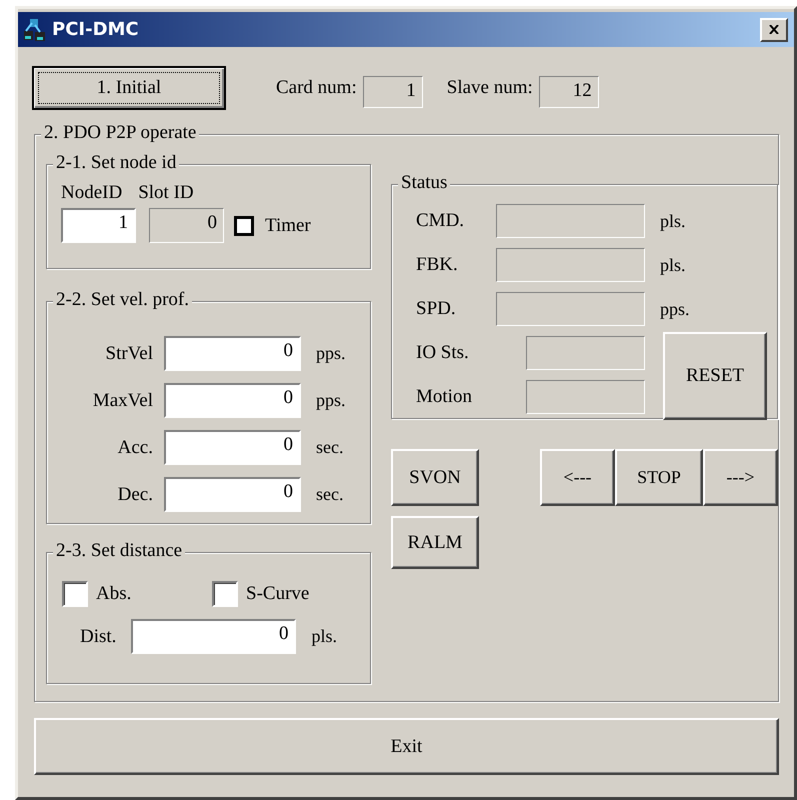  Describe the element at coordinates (406, 746) in the screenshot. I see `exit-button: Exit` at that location.